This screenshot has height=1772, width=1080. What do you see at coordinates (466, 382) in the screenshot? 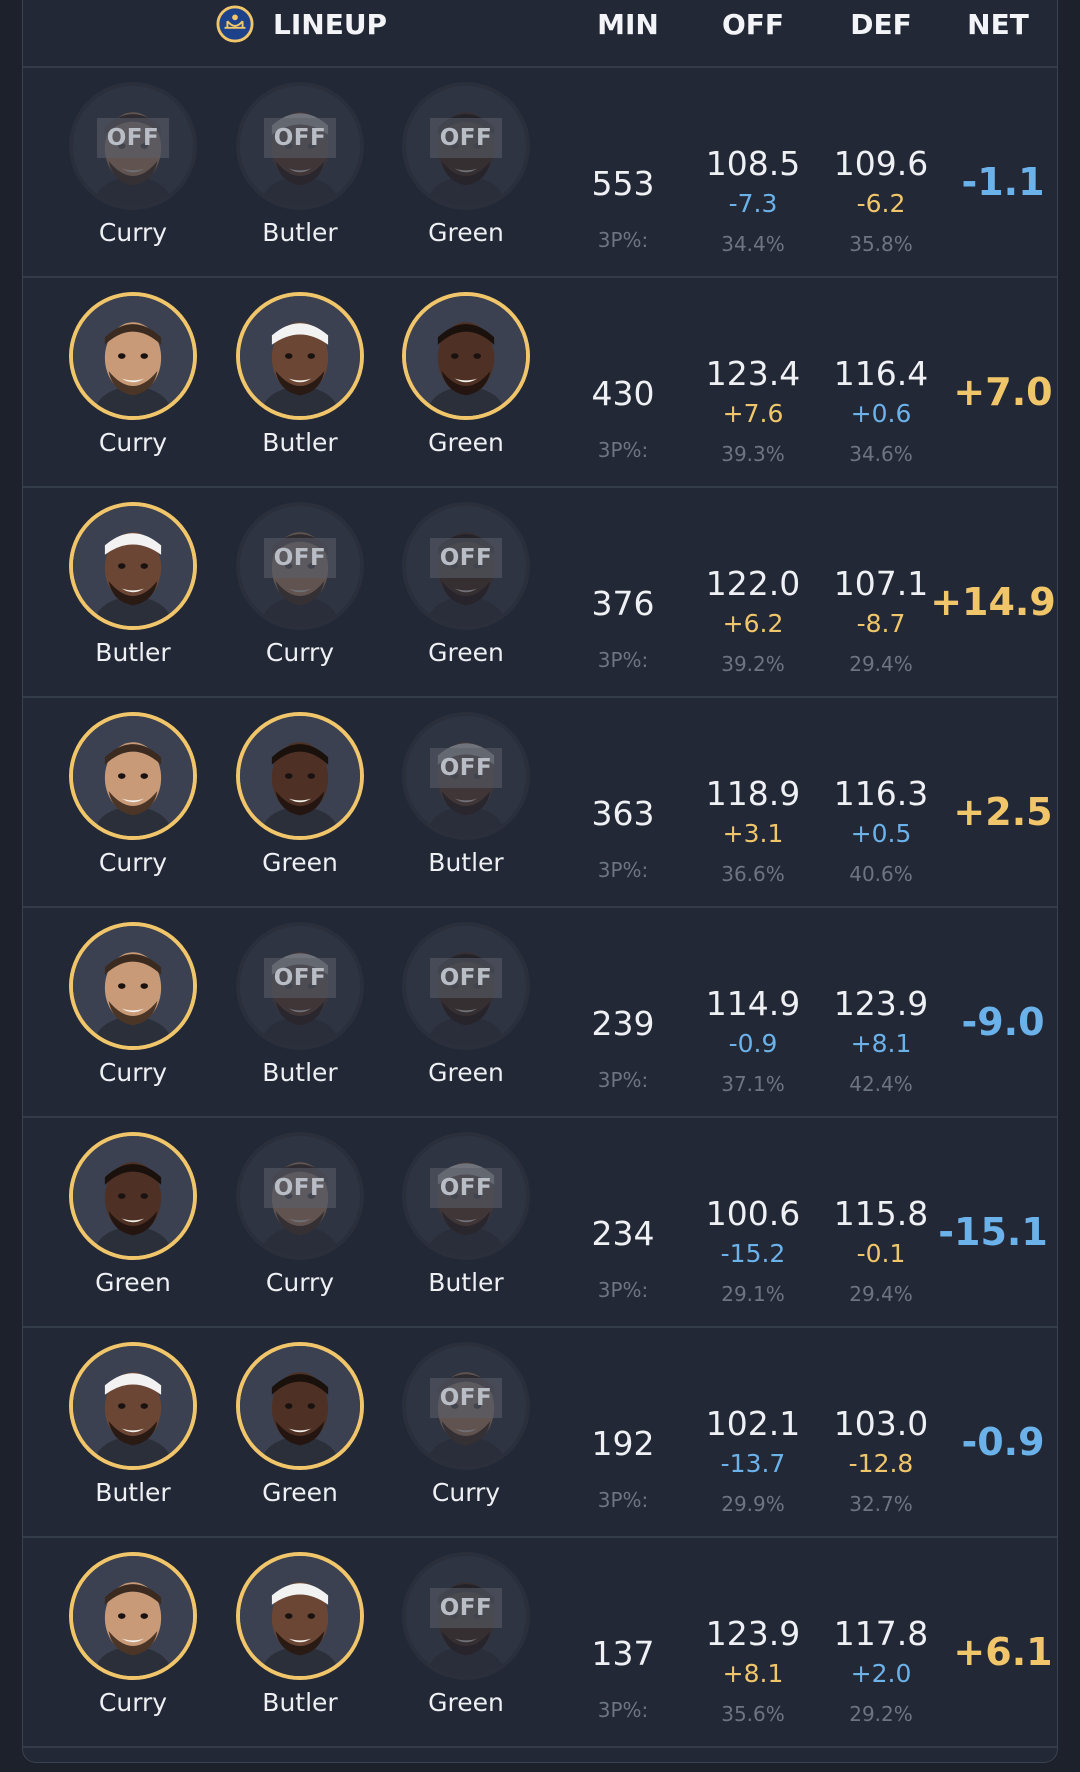
I see `player-3: Green` at bounding box center [466, 382].